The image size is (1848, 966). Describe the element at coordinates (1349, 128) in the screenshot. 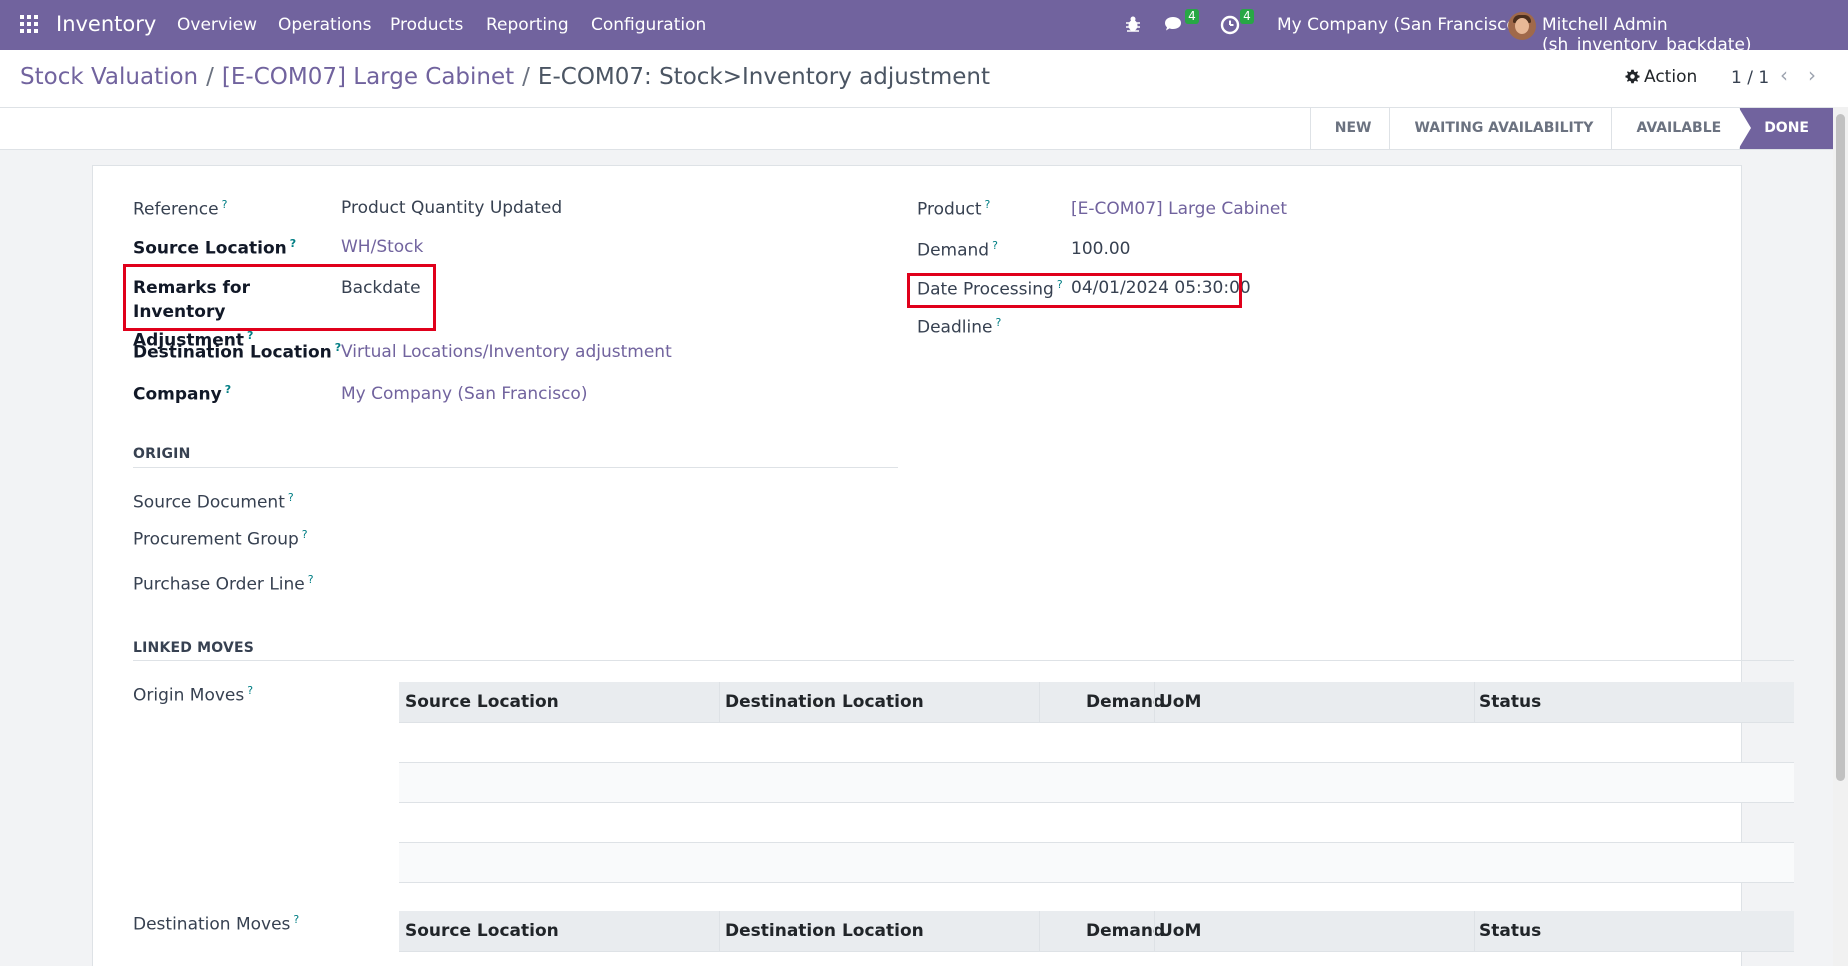

I see `status-step-new: NEW` at that location.